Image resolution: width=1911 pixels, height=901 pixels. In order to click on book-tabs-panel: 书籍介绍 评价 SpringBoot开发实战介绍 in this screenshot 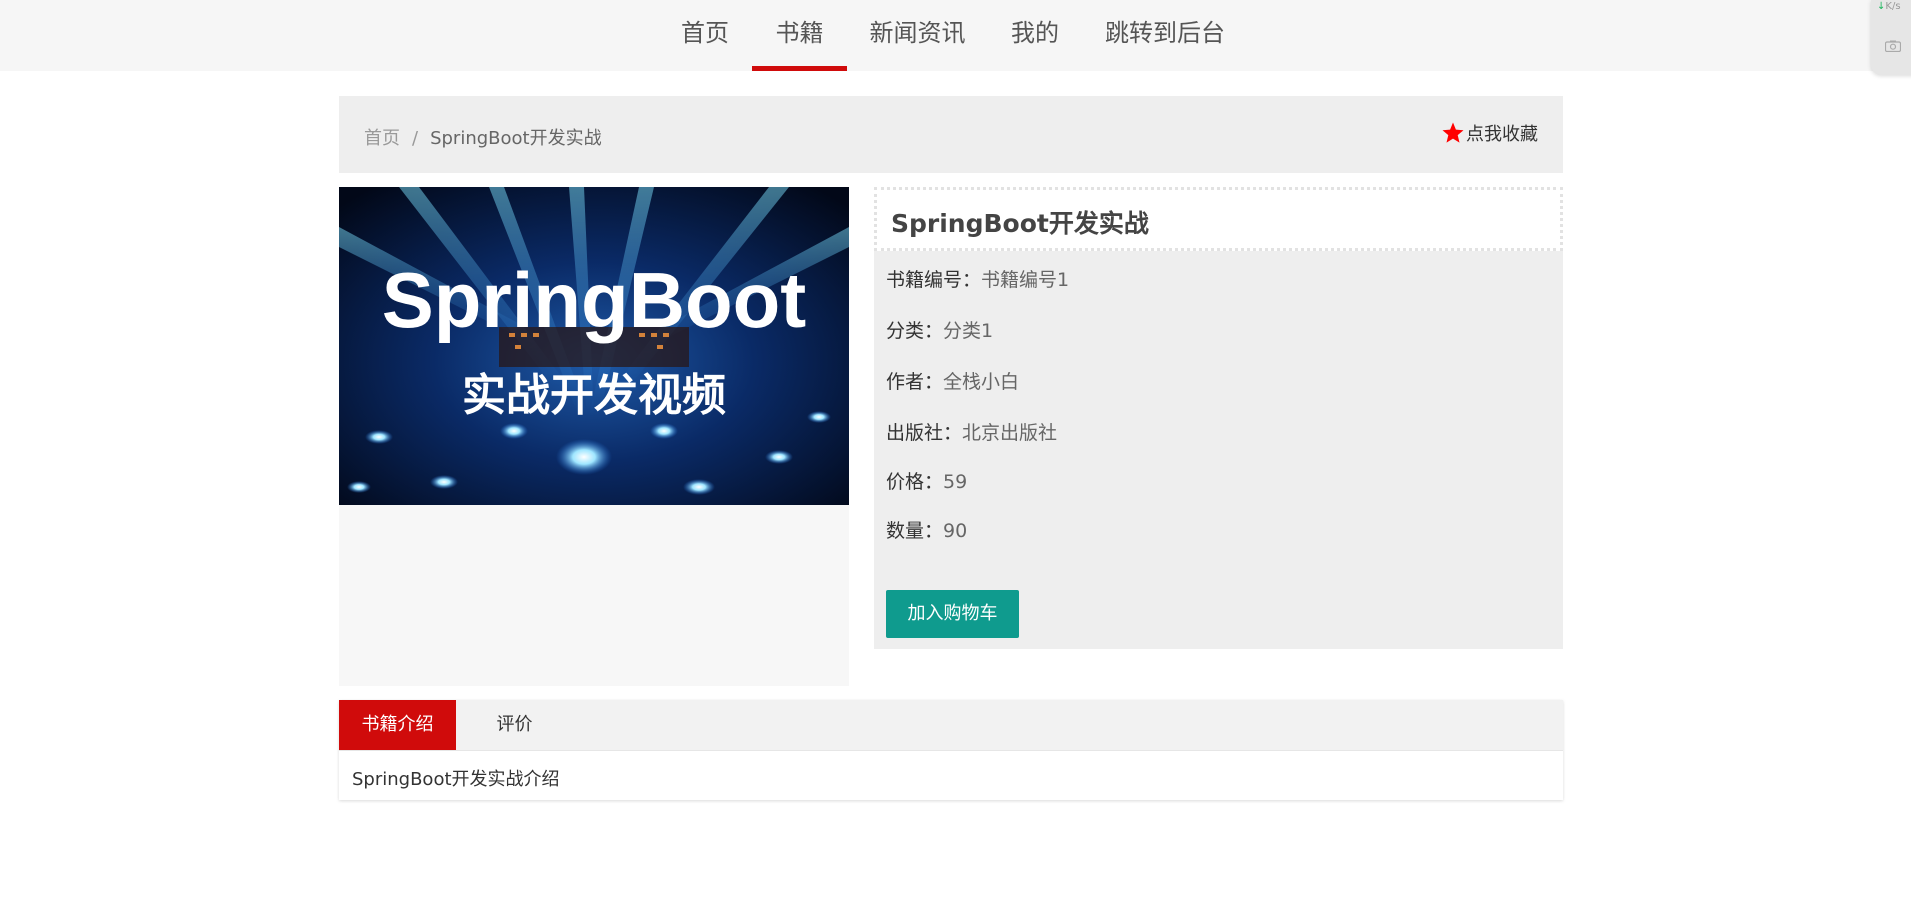, I will do `click(951, 750)`.